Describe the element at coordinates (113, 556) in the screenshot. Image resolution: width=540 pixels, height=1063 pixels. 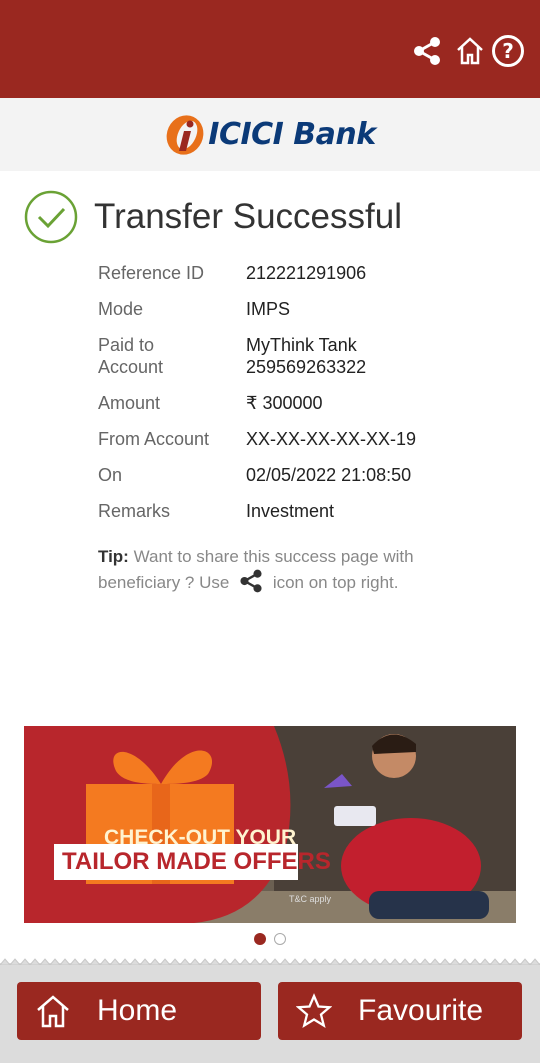
I see `tip-label: Tip:` at that location.